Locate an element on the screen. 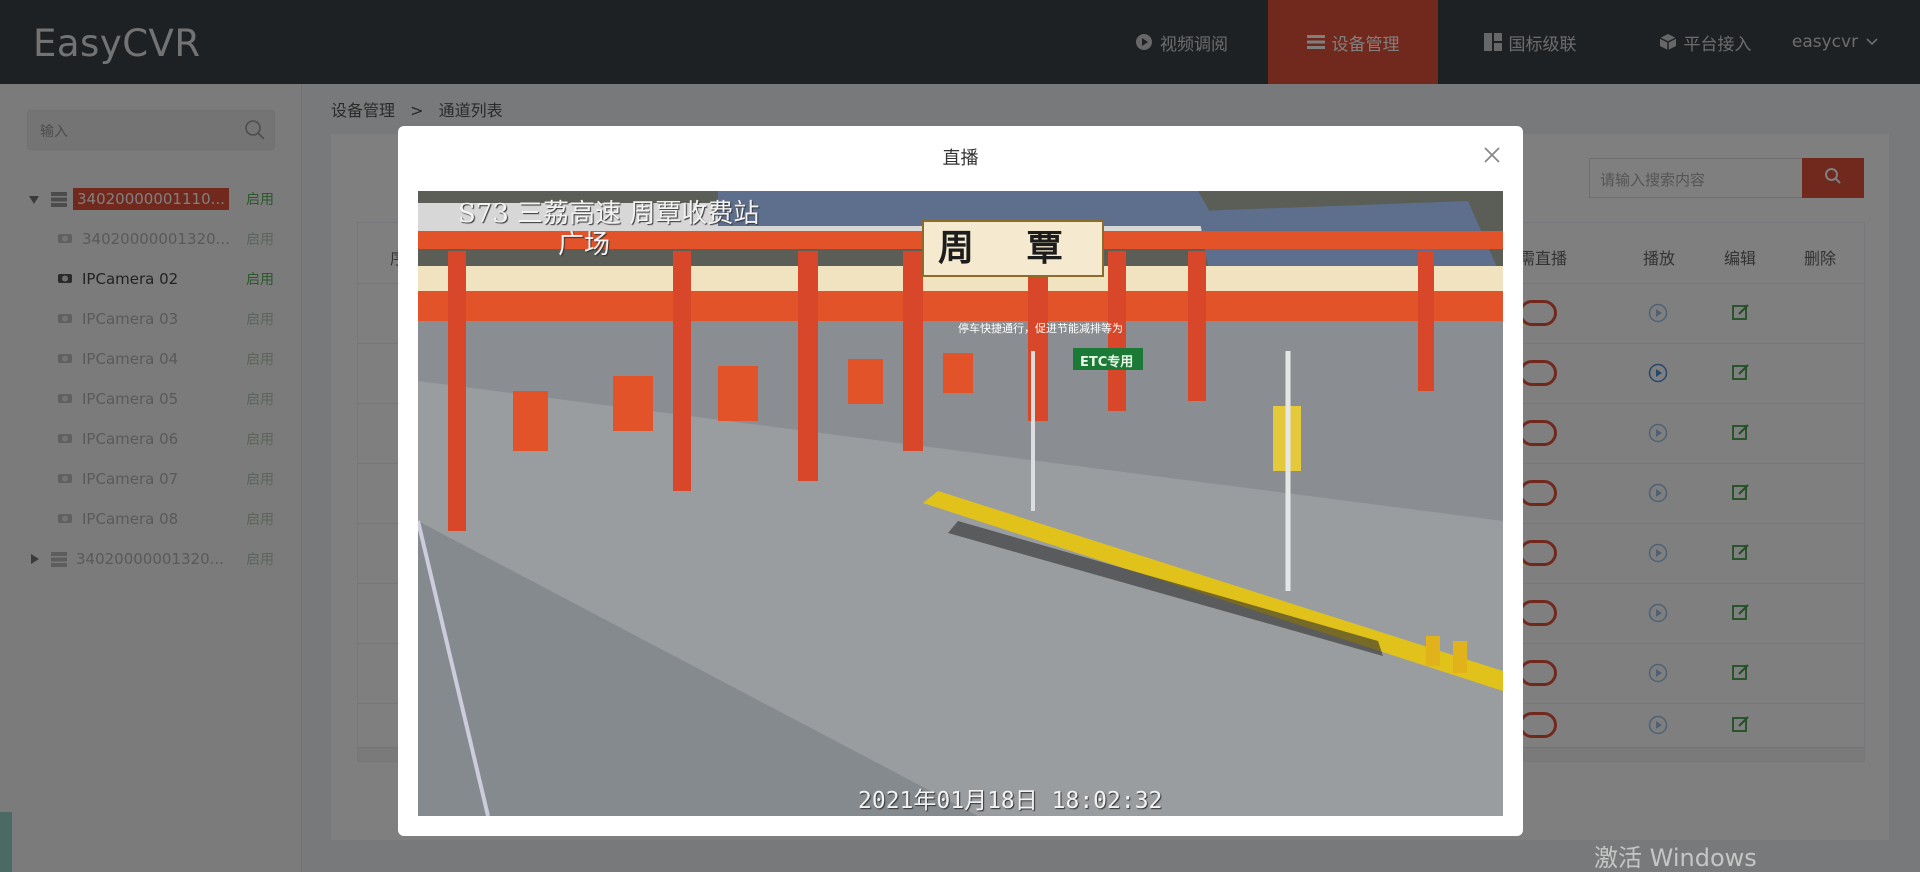  modal-title: 直播 is located at coordinates (960, 158).